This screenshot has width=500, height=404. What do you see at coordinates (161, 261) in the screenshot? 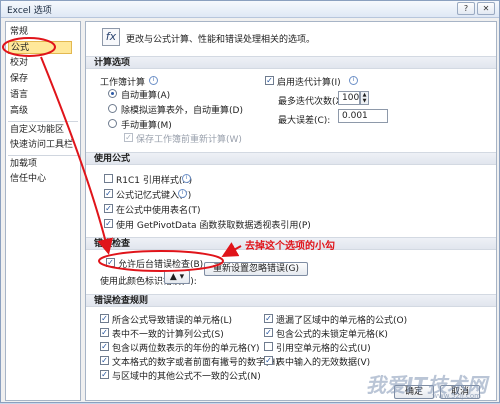
I see `highlight-circle-checkbox` at bounding box center [161, 261].